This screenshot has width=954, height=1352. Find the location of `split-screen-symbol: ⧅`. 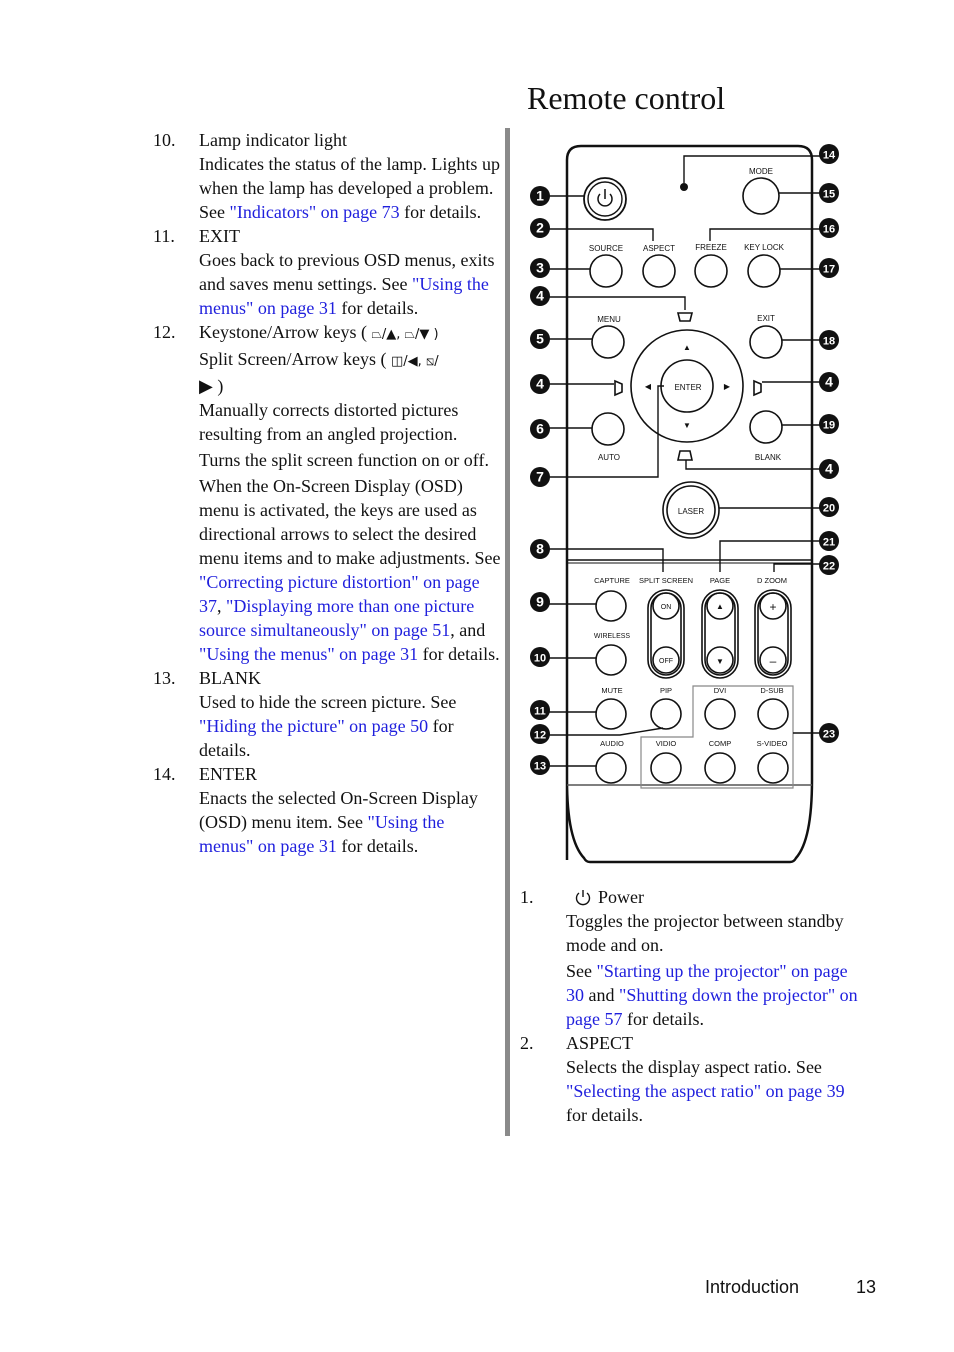

split-screen-symbol: ⧅ is located at coordinates (430, 361).